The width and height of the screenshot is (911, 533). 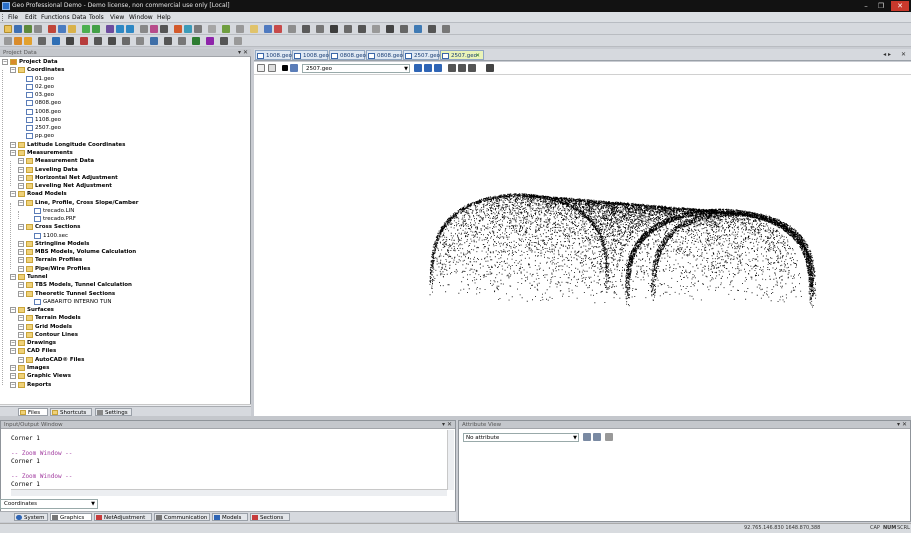 What do you see at coordinates (84, 41) in the screenshot?
I see `pick-point-icon` at bounding box center [84, 41].